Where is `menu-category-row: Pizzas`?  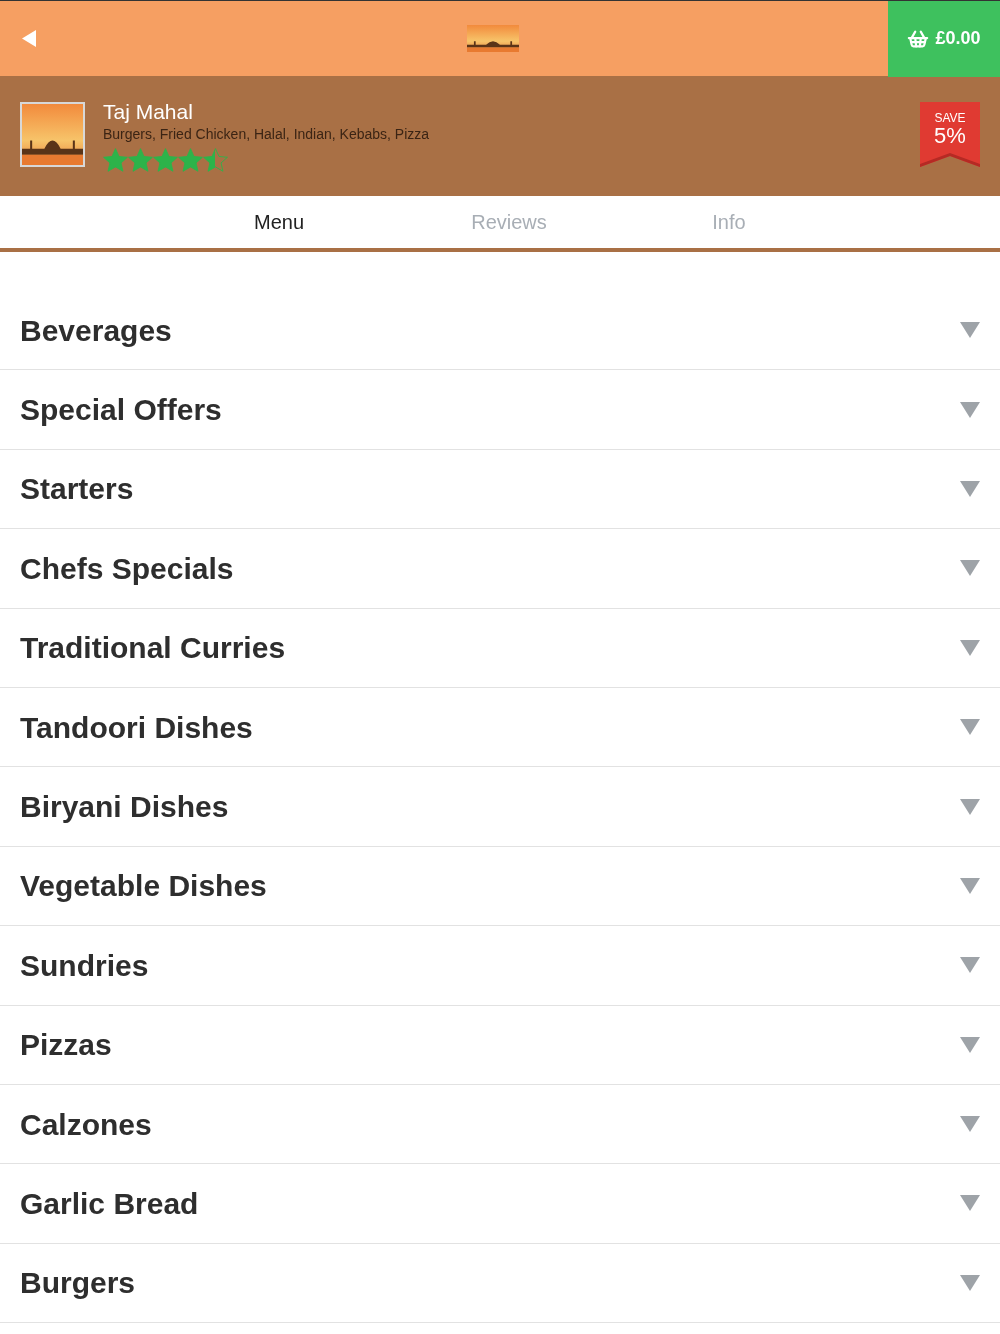 menu-category-row: Pizzas is located at coordinates (500, 1045).